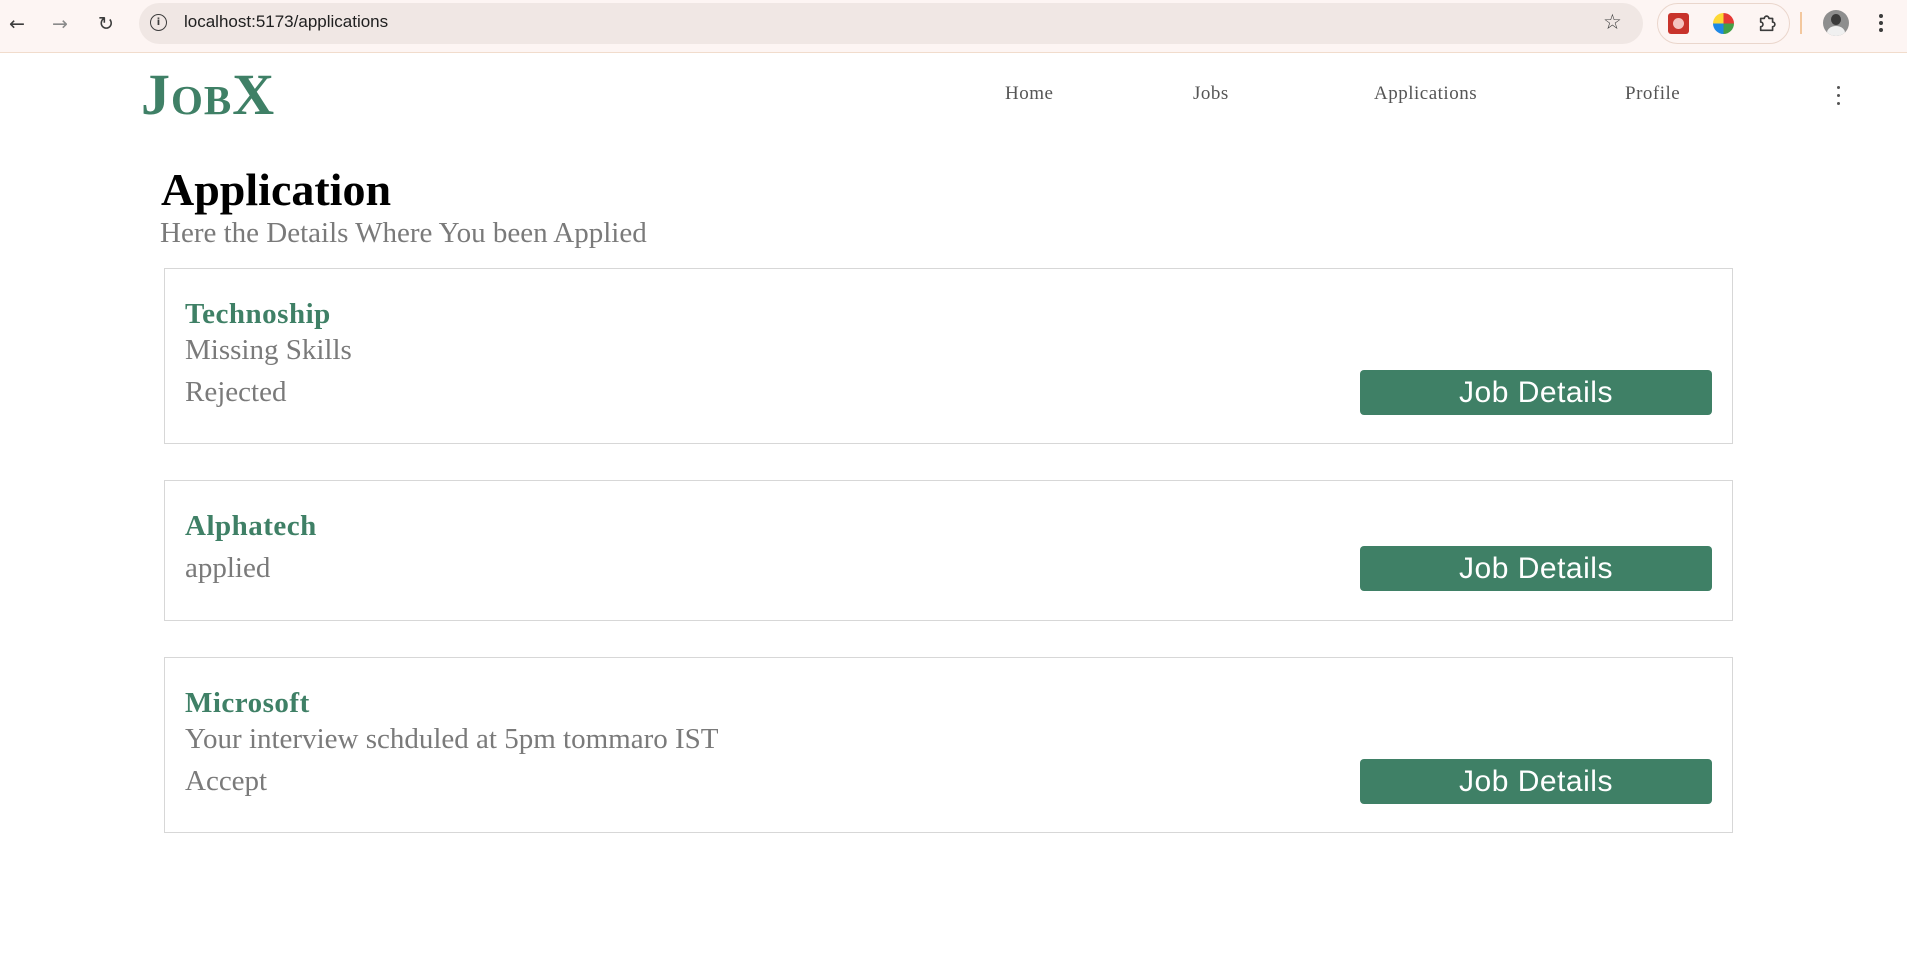 The width and height of the screenshot is (1907, 955). Describe the element at coordinates (1029, 94) in the screenshot. I see `nav-link-home: Home` at that location.